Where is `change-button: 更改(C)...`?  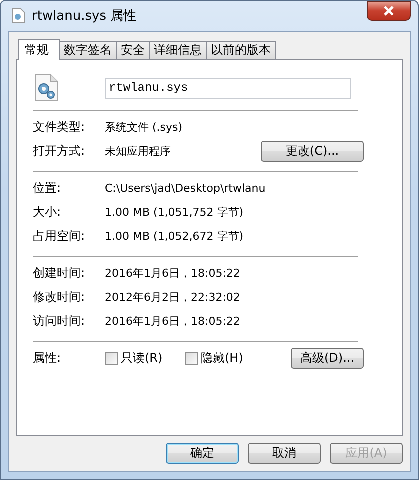
change-button: 更改(C)... is located at coordinates (312, 151).